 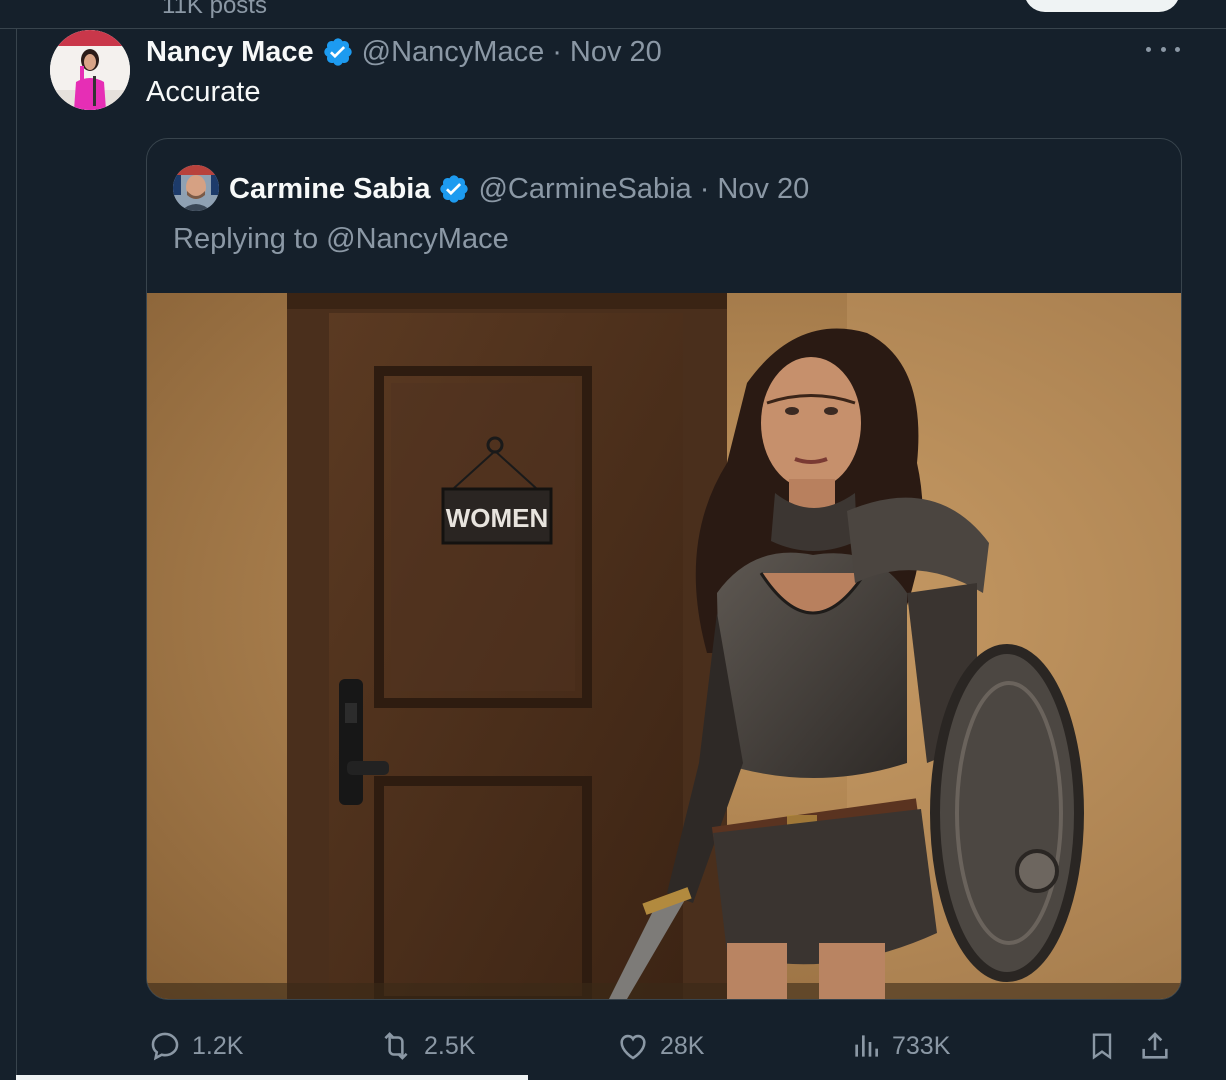 I want to click on reply-button: 1.2K, so click(x=195, y=1046).